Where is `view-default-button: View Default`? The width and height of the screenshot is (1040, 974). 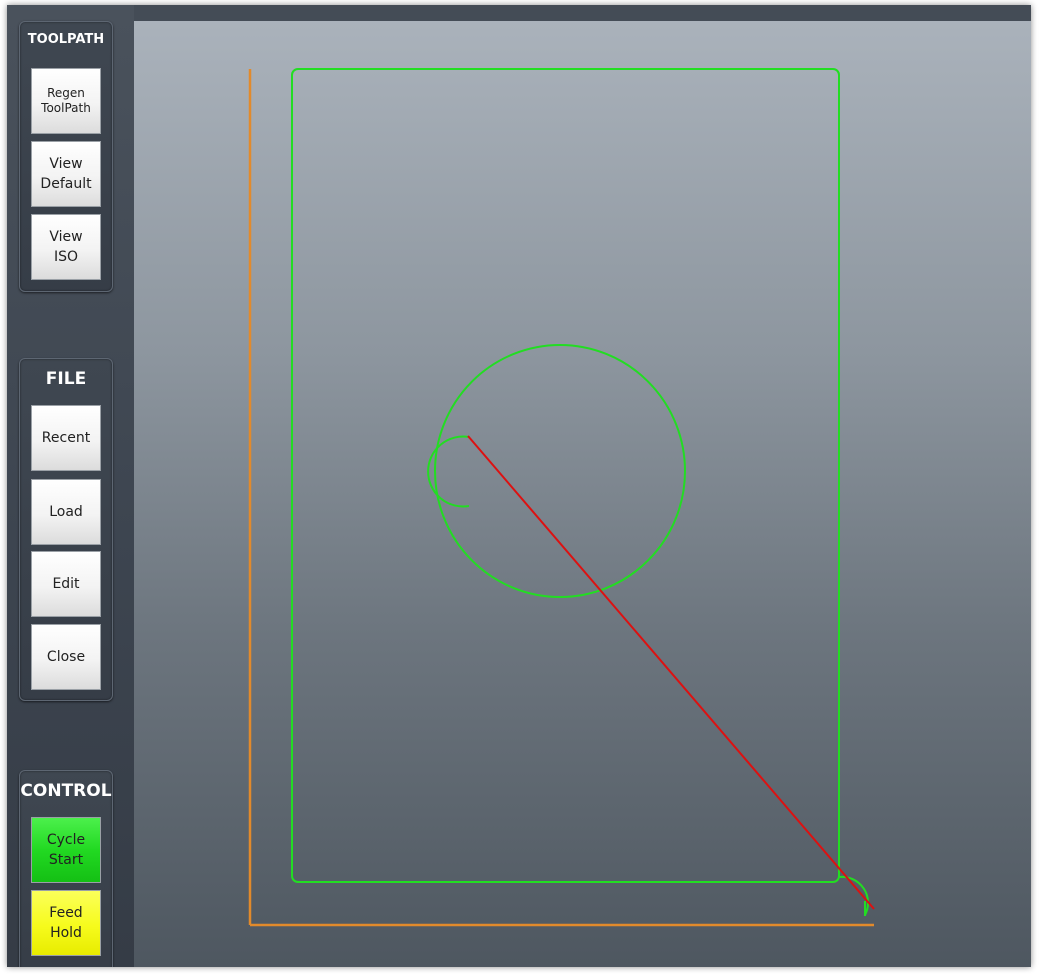
view-default-button: View Default is located at coordinates (66, 174).